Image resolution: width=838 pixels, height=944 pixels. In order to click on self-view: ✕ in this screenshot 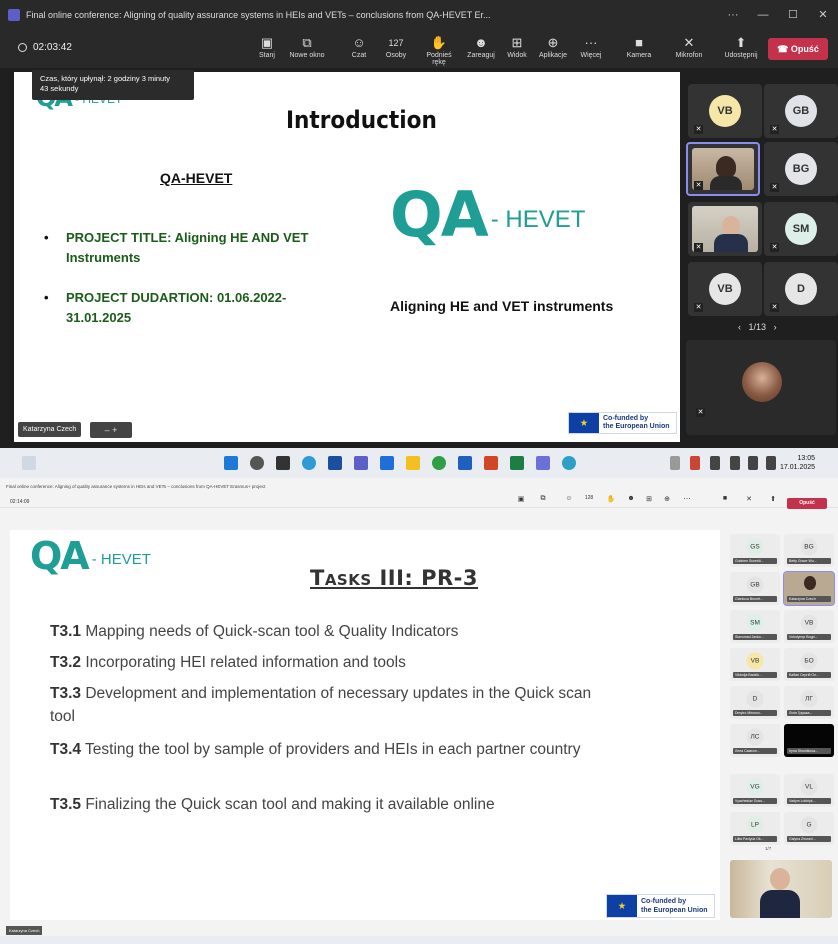, I will do `click(761, 387)`.